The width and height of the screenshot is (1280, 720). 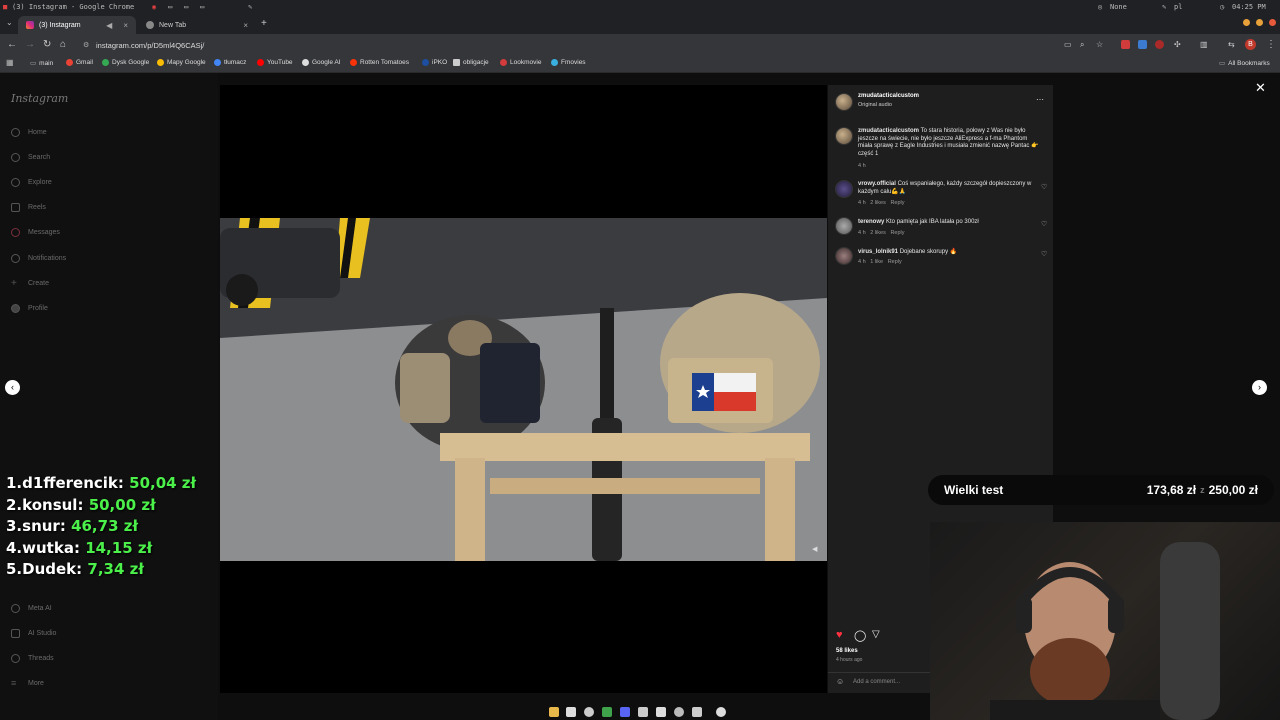 What do you see at coordinates (181, 62) in the screenshot?
I see `bookmark-mapy-google: Mapy Google` at bounding box center [181, 62].